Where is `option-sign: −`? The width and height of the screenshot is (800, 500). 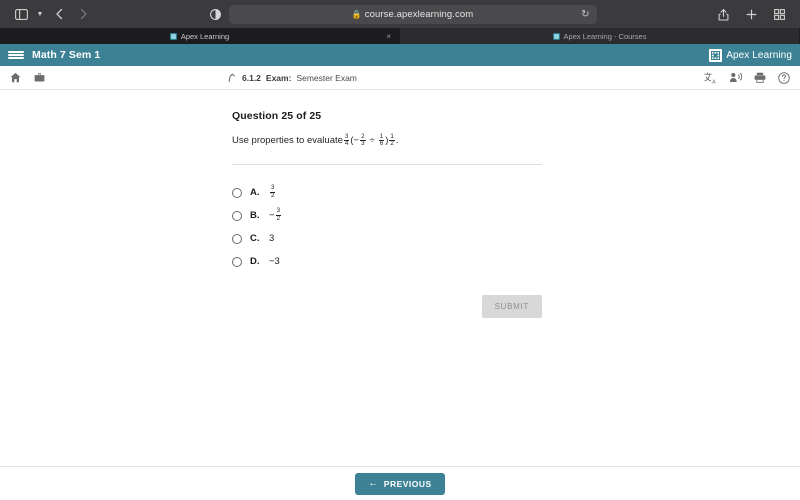 option-sign: − is located at coordinates (272, 215).